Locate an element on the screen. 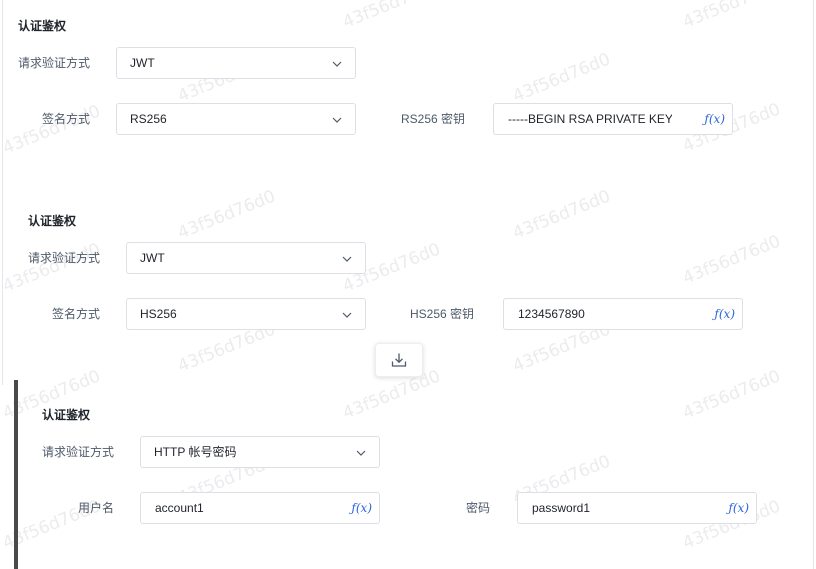 The width and height of the screenshot is (816, 569). auth-method-value: HTTP 帐号密码 is located at coordinates (195, 452).